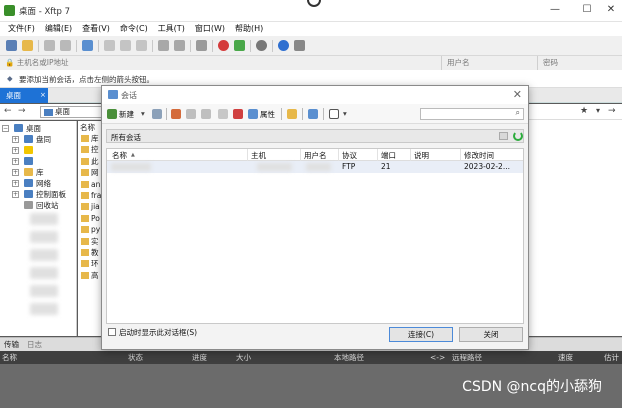 This screenshot has width=622, height=408. I want to click on col-progress: 进度, so click(199, 357).